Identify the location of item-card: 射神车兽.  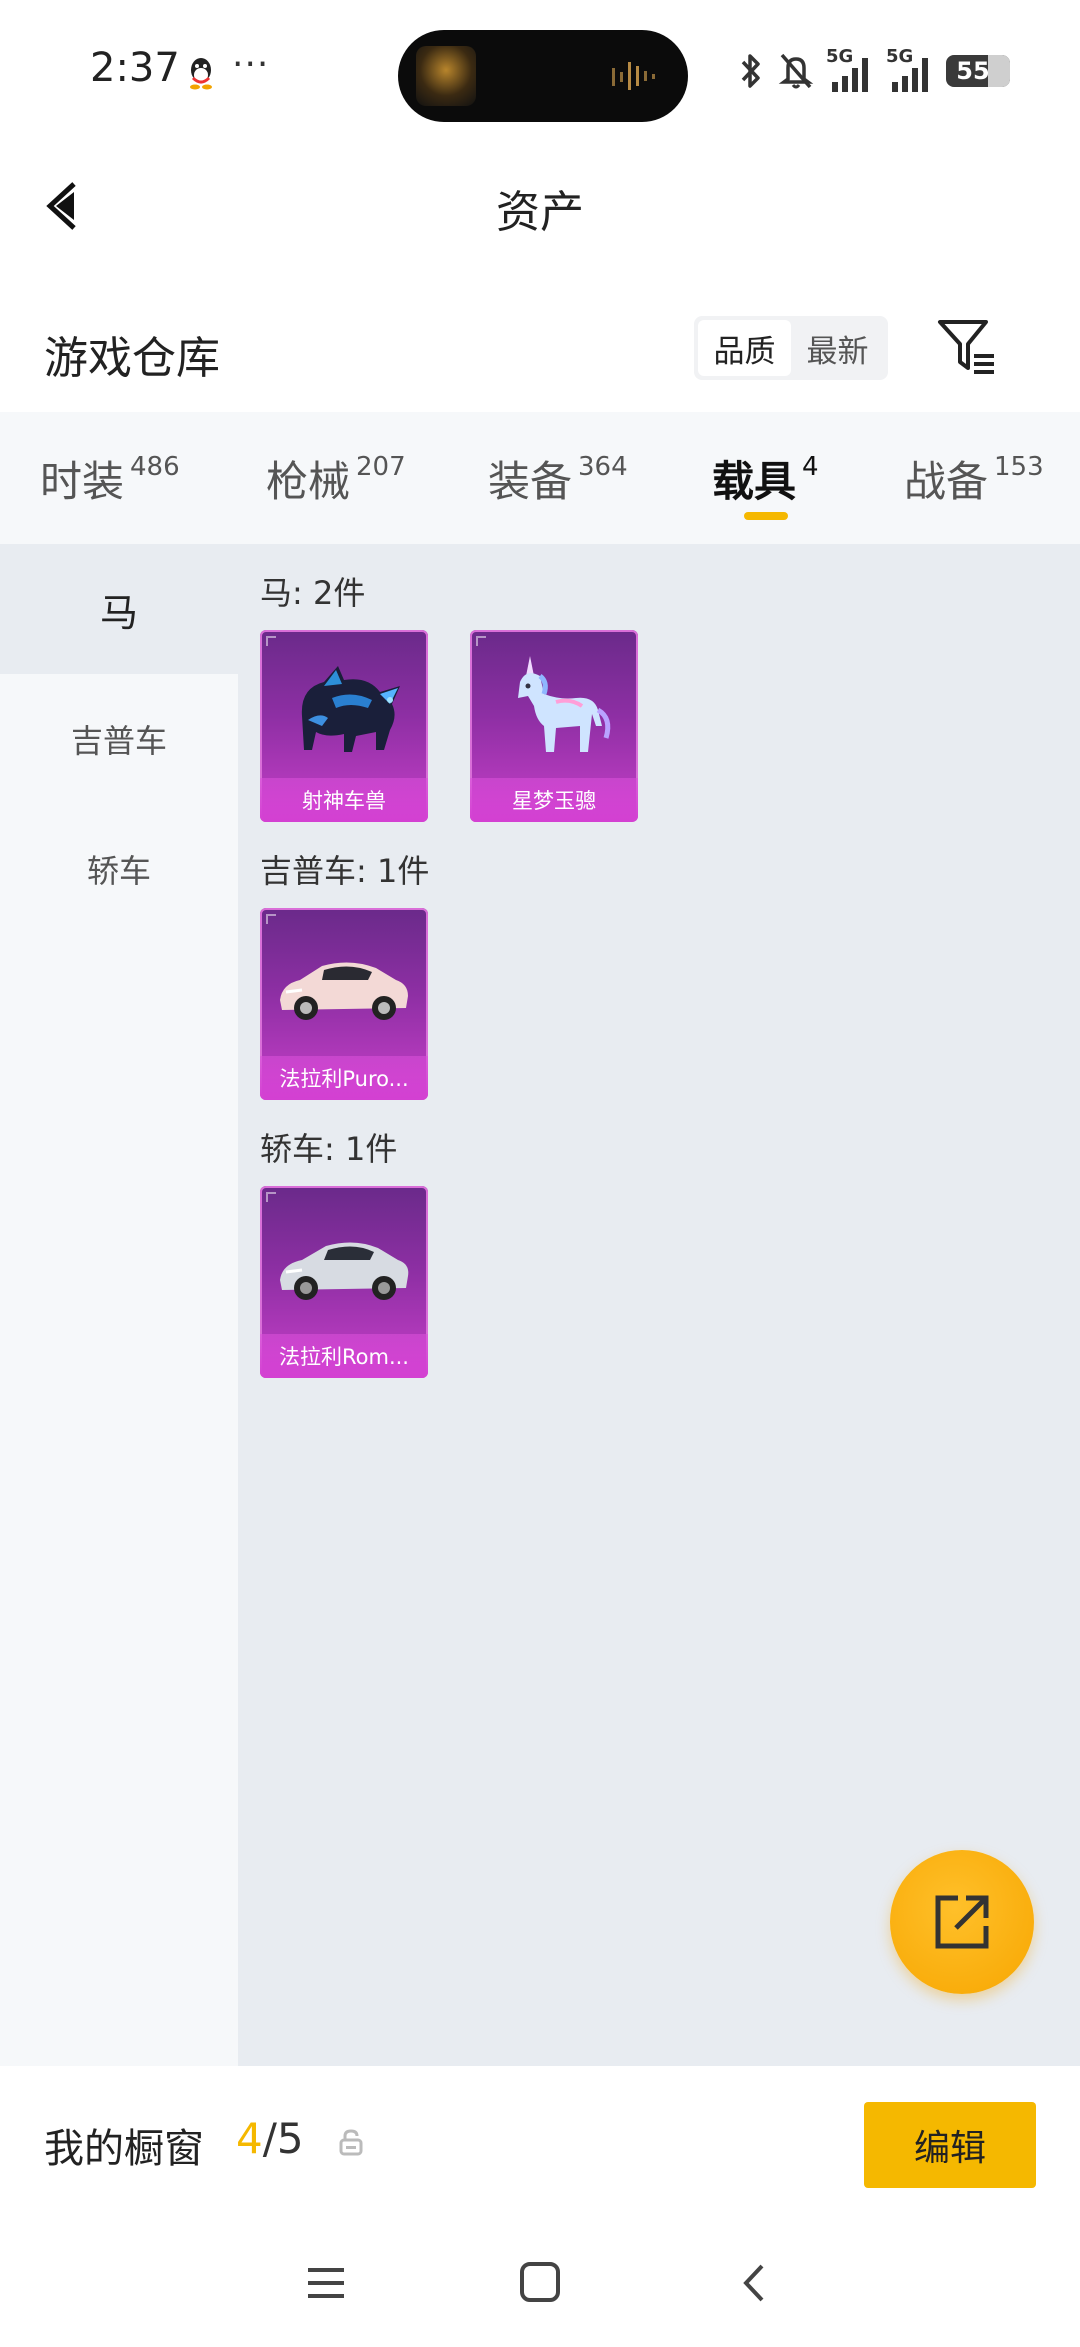
(344, 726).